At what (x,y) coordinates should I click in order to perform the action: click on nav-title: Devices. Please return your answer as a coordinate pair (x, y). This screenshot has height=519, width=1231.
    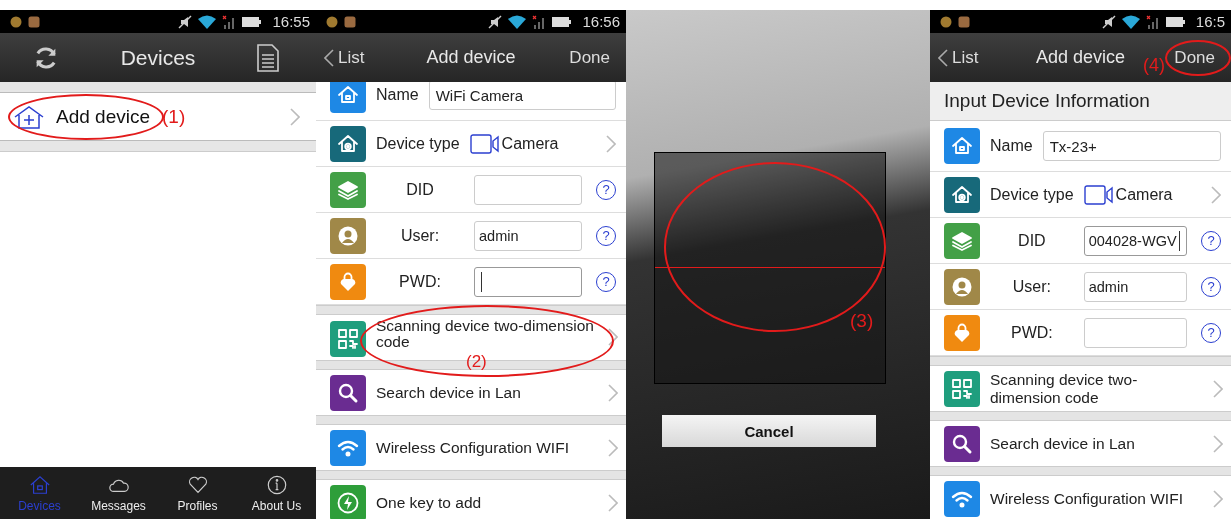
    Looking at the image, I should click on (158, 57).